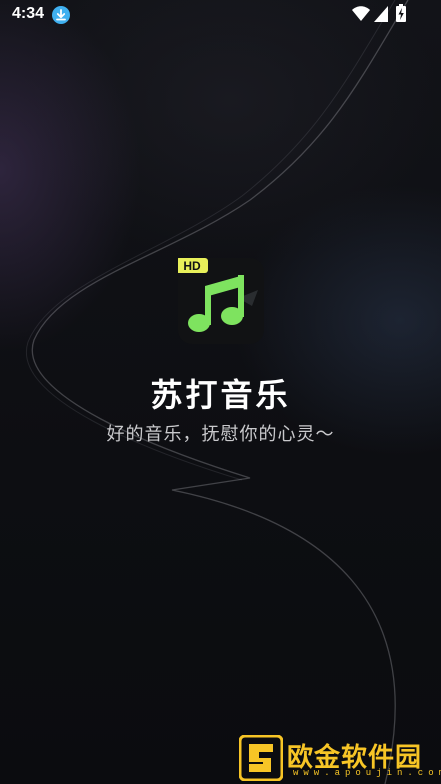 This screenshot has height=784, width=441. I want to click on watermark-logo-icon, so click(261, 758).